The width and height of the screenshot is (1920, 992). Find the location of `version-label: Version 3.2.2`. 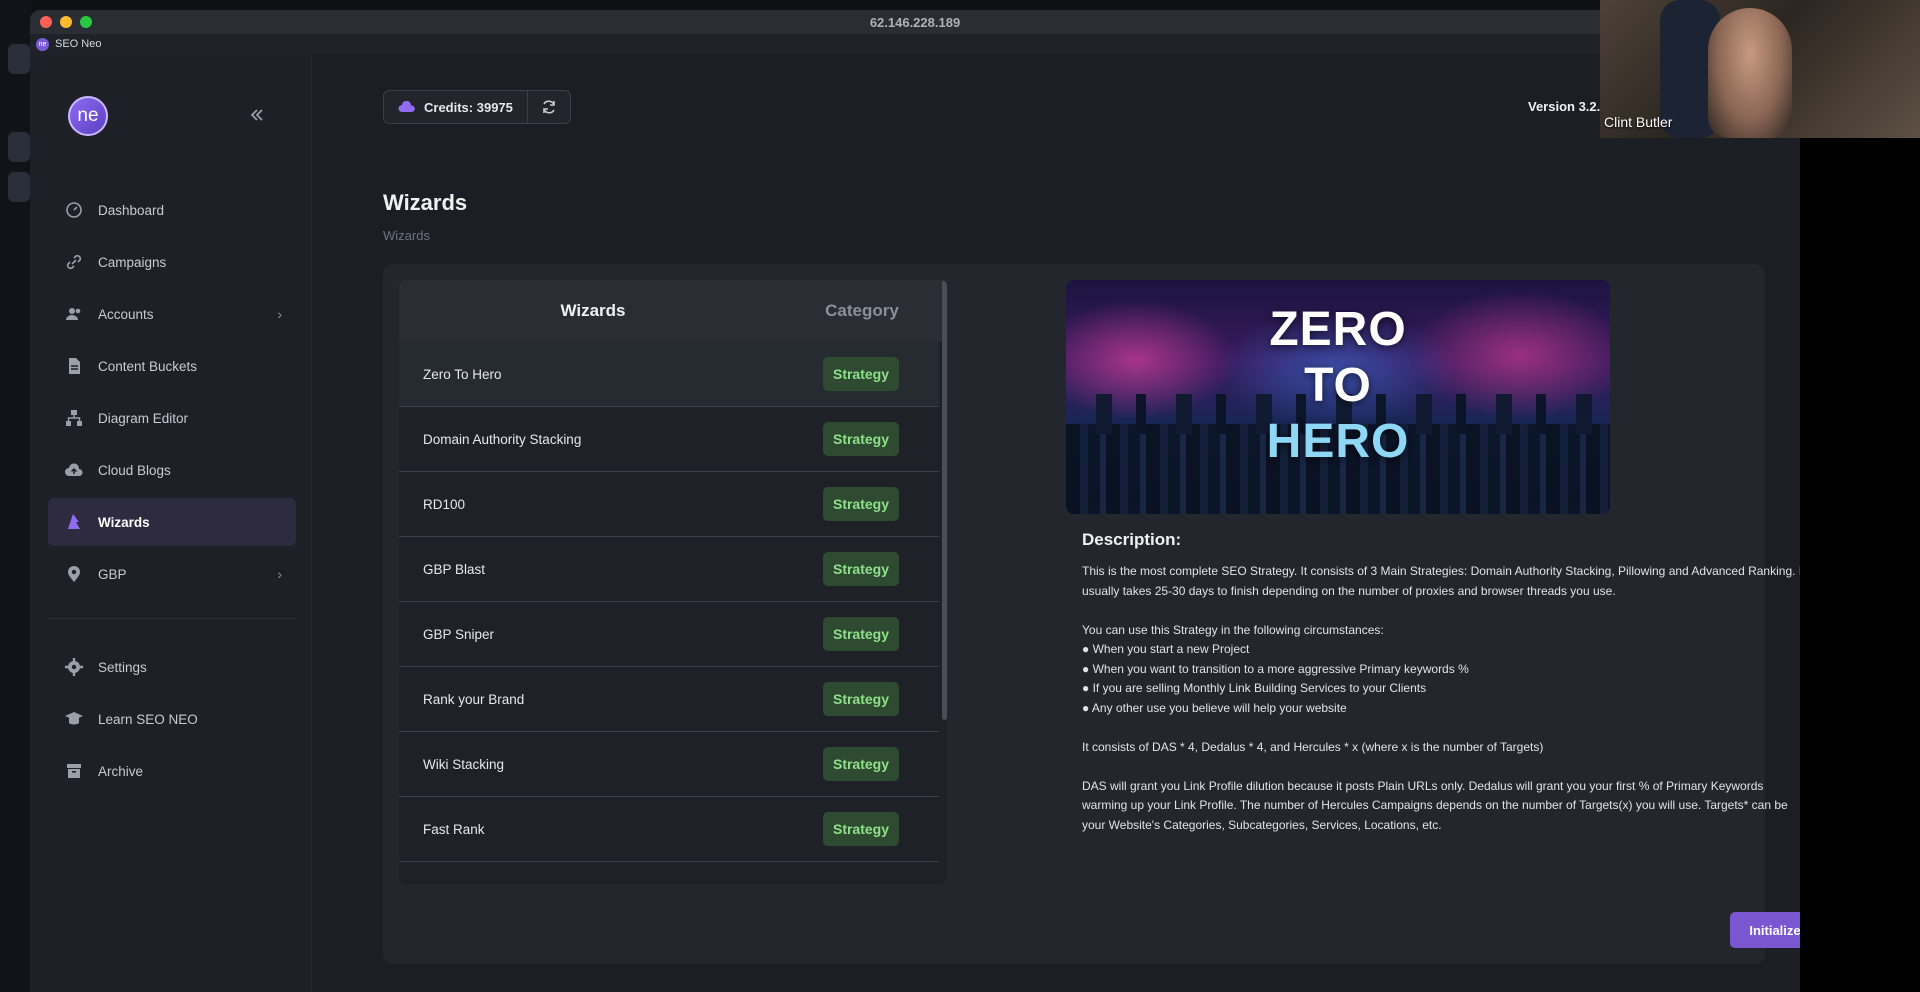

version-label: Version 3.2.2 is located at coordinates (1568, 106).